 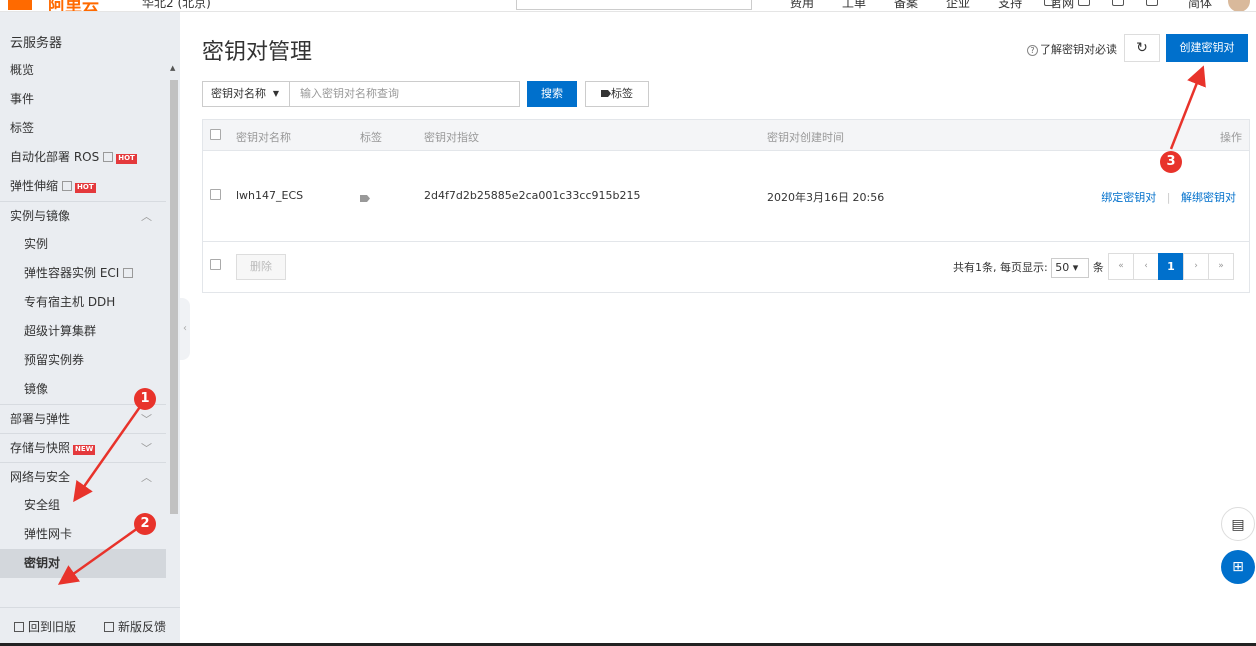 I want to click on first-page-button: «, so click(x=1121, y=266).